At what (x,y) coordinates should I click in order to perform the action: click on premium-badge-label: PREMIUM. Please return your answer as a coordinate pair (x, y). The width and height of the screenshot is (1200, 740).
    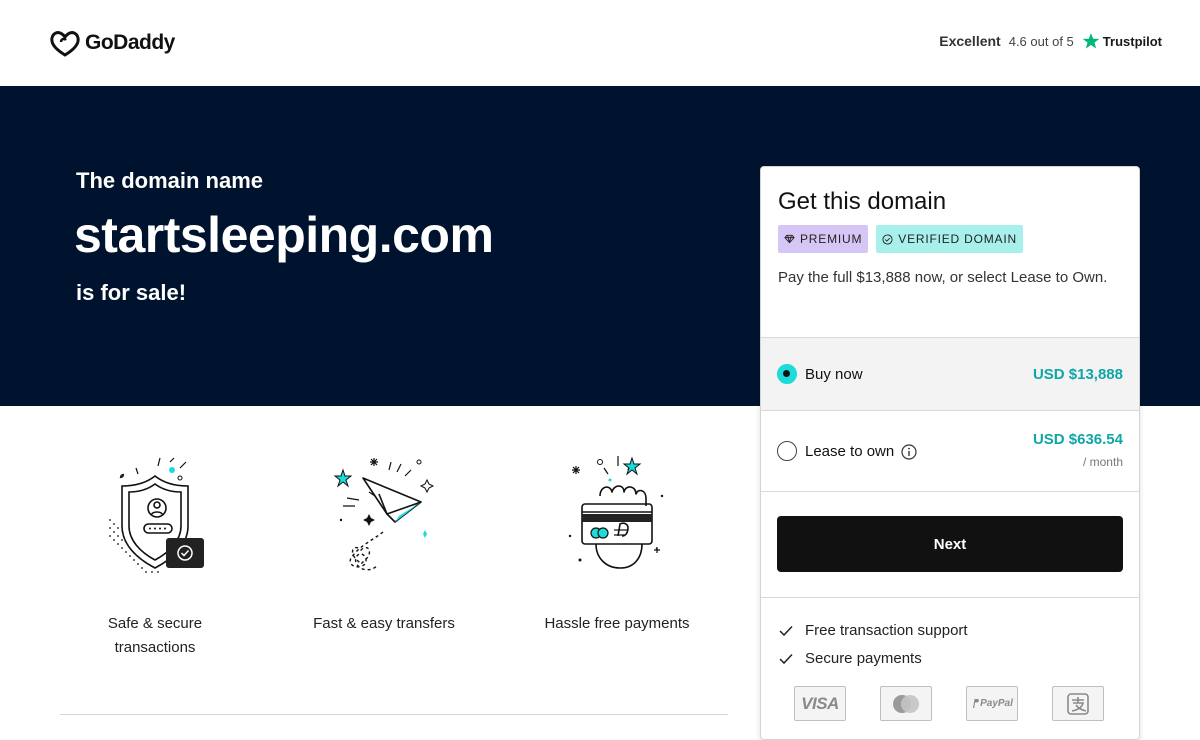
    Looking at the image, I should click on (831, 239).